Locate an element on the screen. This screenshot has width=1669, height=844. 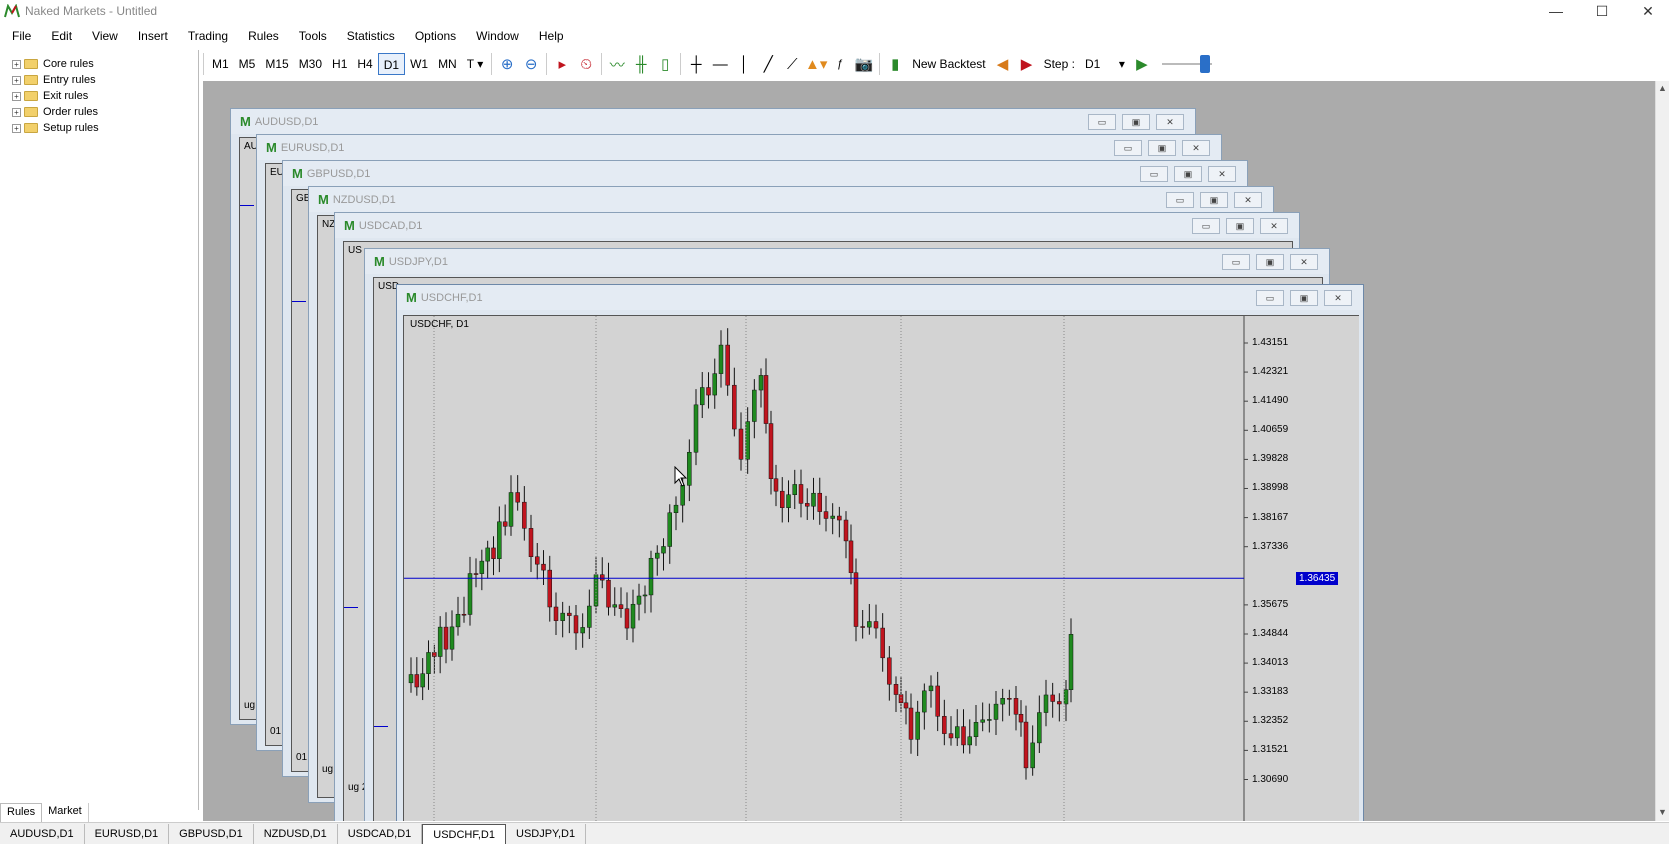
tab-audusd: AUDUSD,D1 is located at coordinates (42, 833).